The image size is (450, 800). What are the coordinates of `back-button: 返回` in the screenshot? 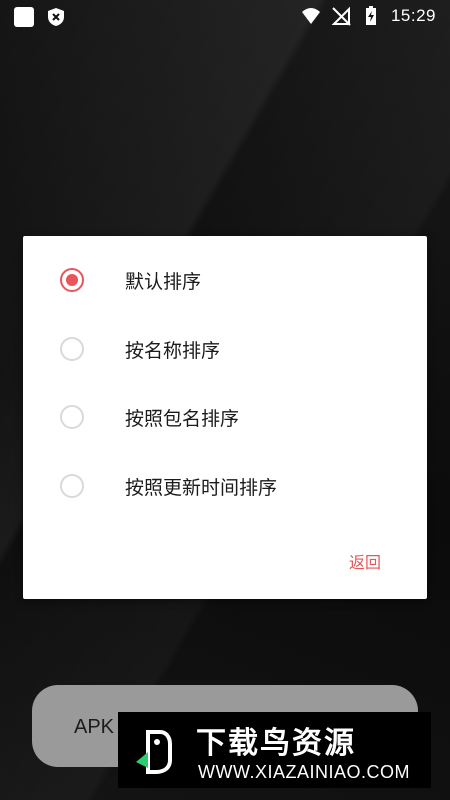 It's located at (365, 561).